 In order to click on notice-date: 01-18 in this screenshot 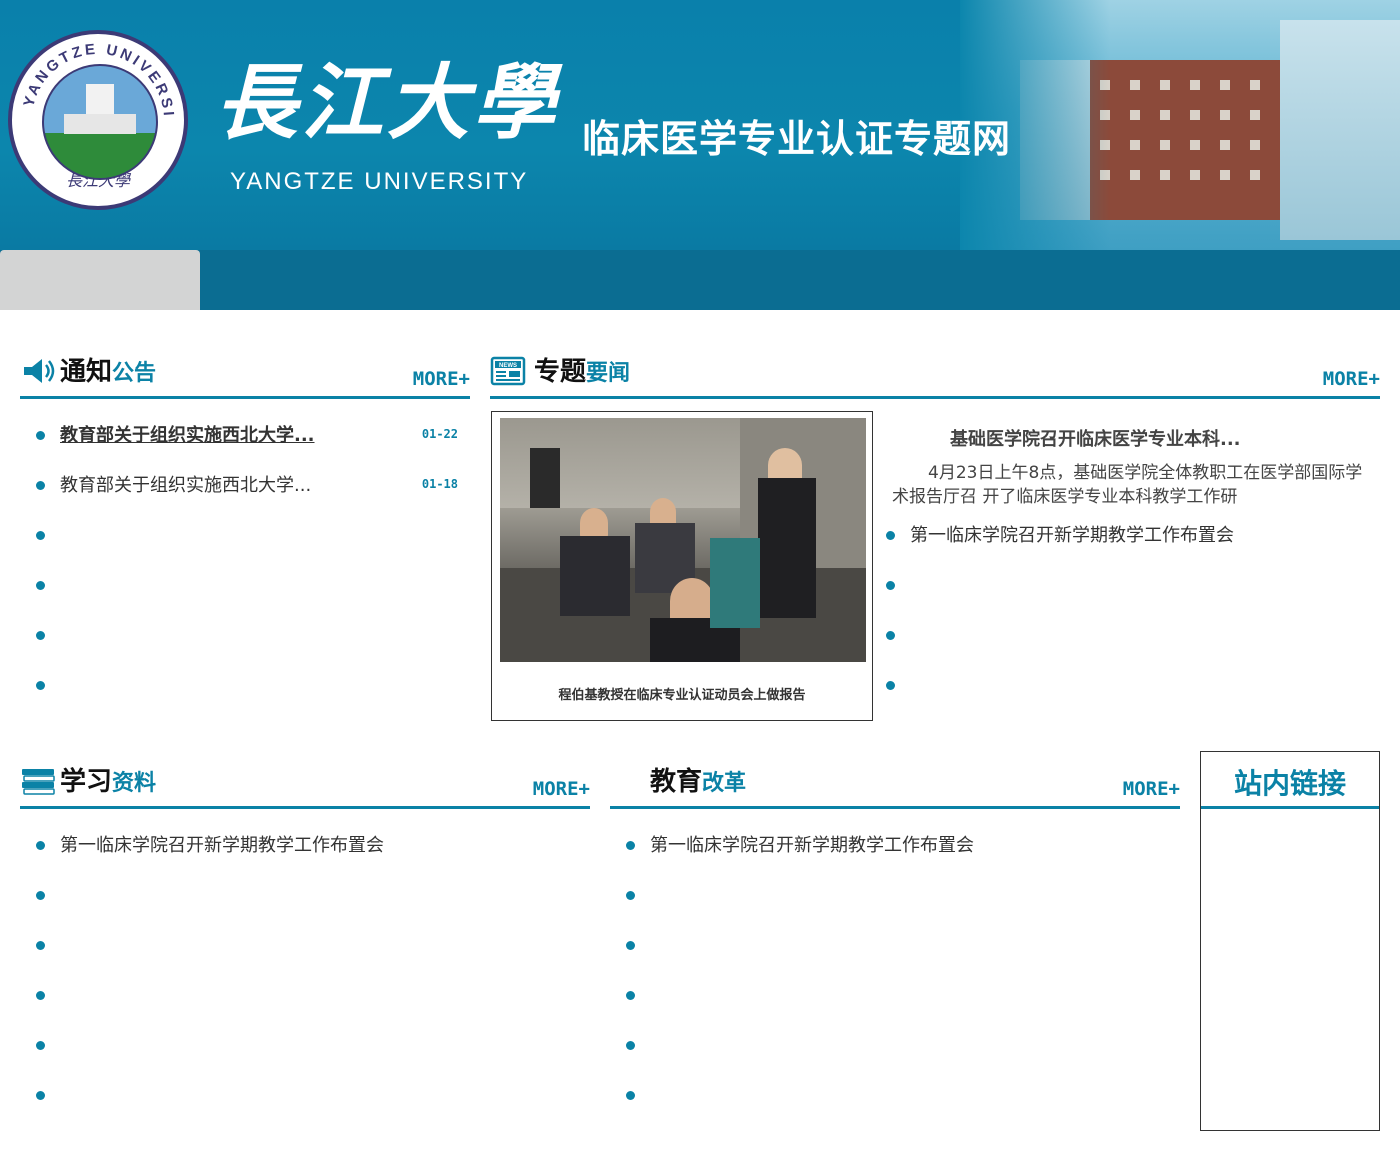, I will do `click(439, 484)`.